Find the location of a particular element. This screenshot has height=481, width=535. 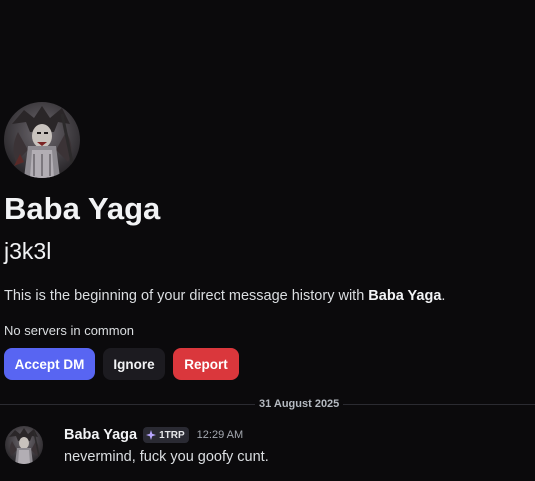

message-content: nevermind, fuck you goofy cunt. is located at coordinates (166, 457).